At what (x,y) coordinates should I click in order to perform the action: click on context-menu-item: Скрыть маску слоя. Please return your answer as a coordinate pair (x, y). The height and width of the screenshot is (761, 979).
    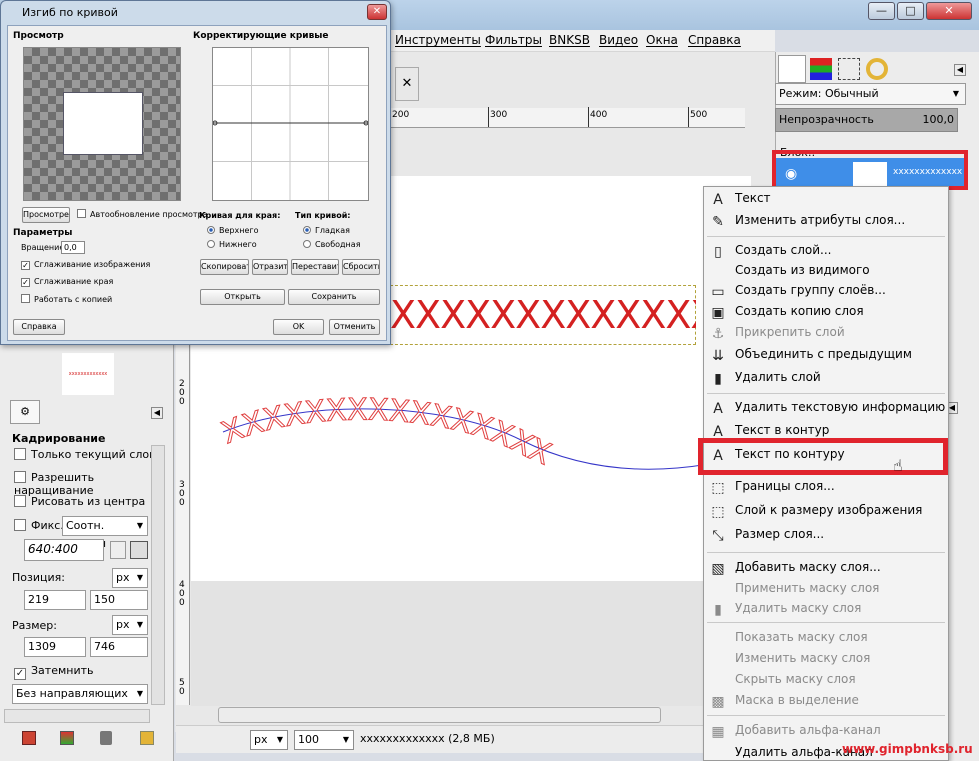
    Looking at the image, I should click on (795, 679).